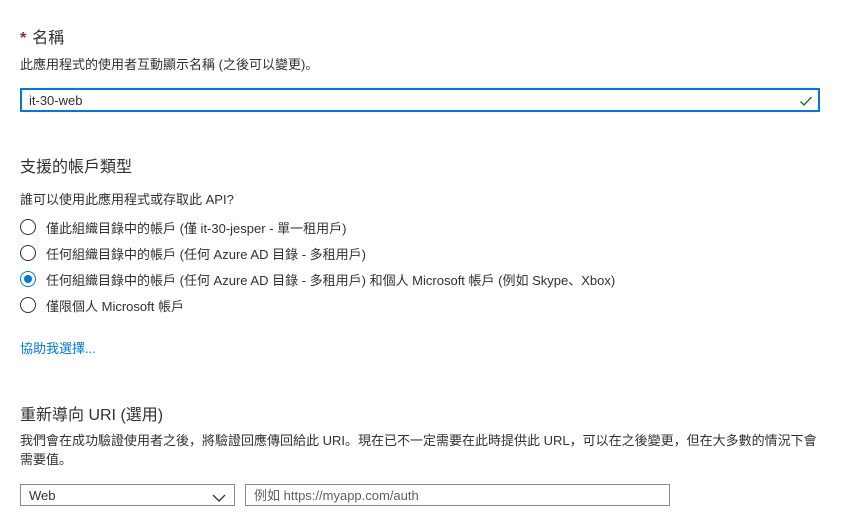 The image size is (863, 532). Describe the element at coordinates (48, 38) in the screenshot. I see `name-label: 名稱` at that location.